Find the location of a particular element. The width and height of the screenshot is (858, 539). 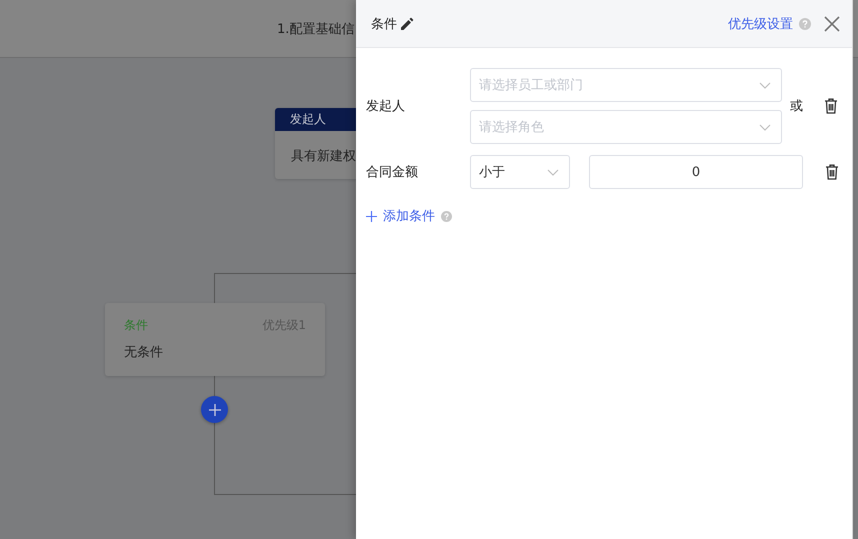

priority-settings-link: 优先级设置 is located at coordinates (760, 23).